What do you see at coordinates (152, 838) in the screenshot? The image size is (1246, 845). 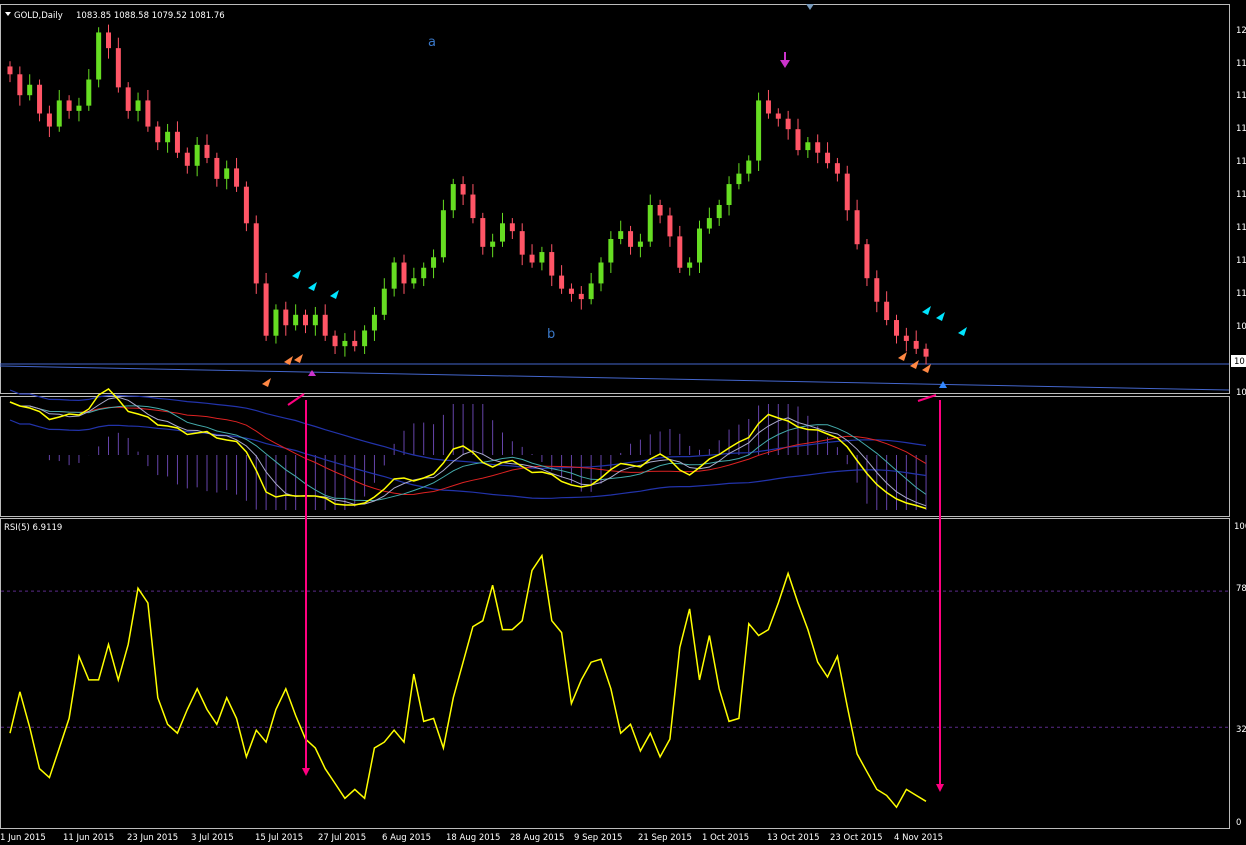 I see `date-tick-label: 23 Jun 2015` at bounding box center [152, 838].